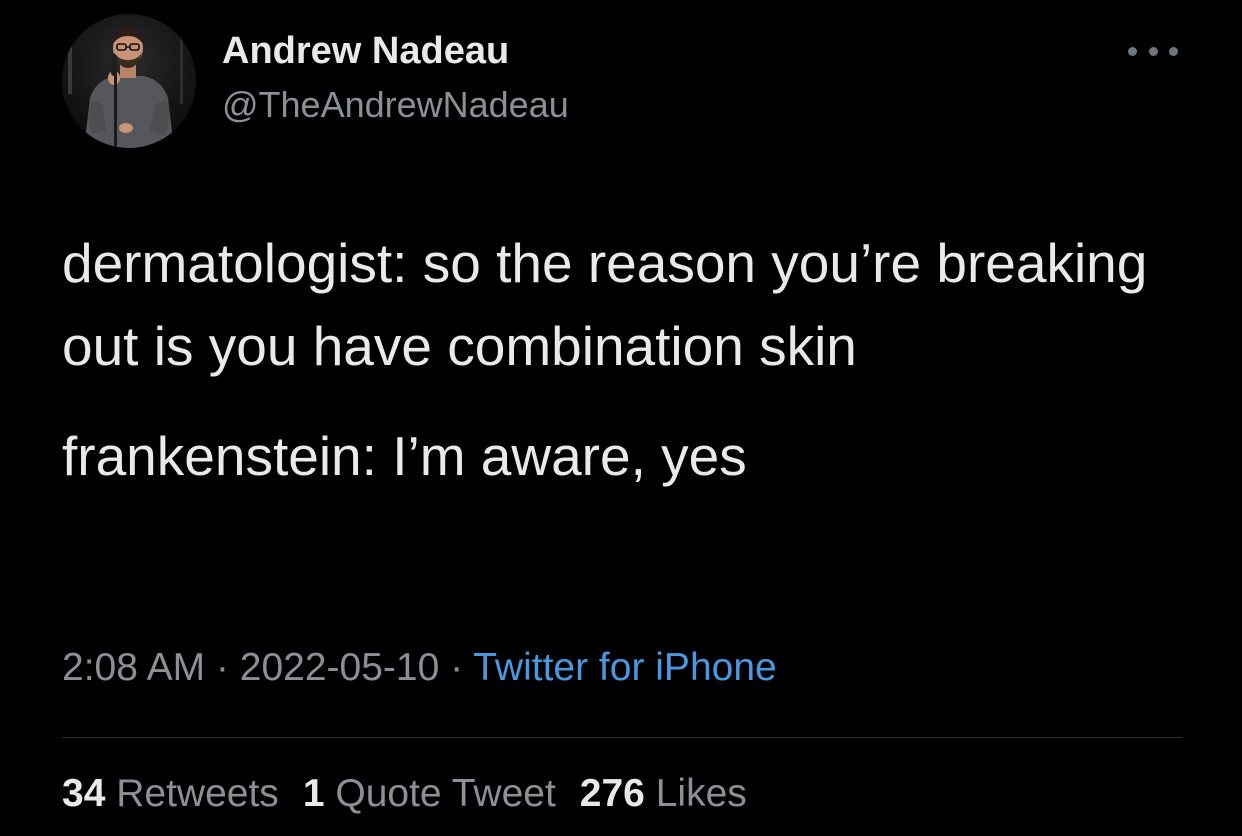 This screenshot has height=836, width=1242. I want to click on more-icon, so click(1153, 51).